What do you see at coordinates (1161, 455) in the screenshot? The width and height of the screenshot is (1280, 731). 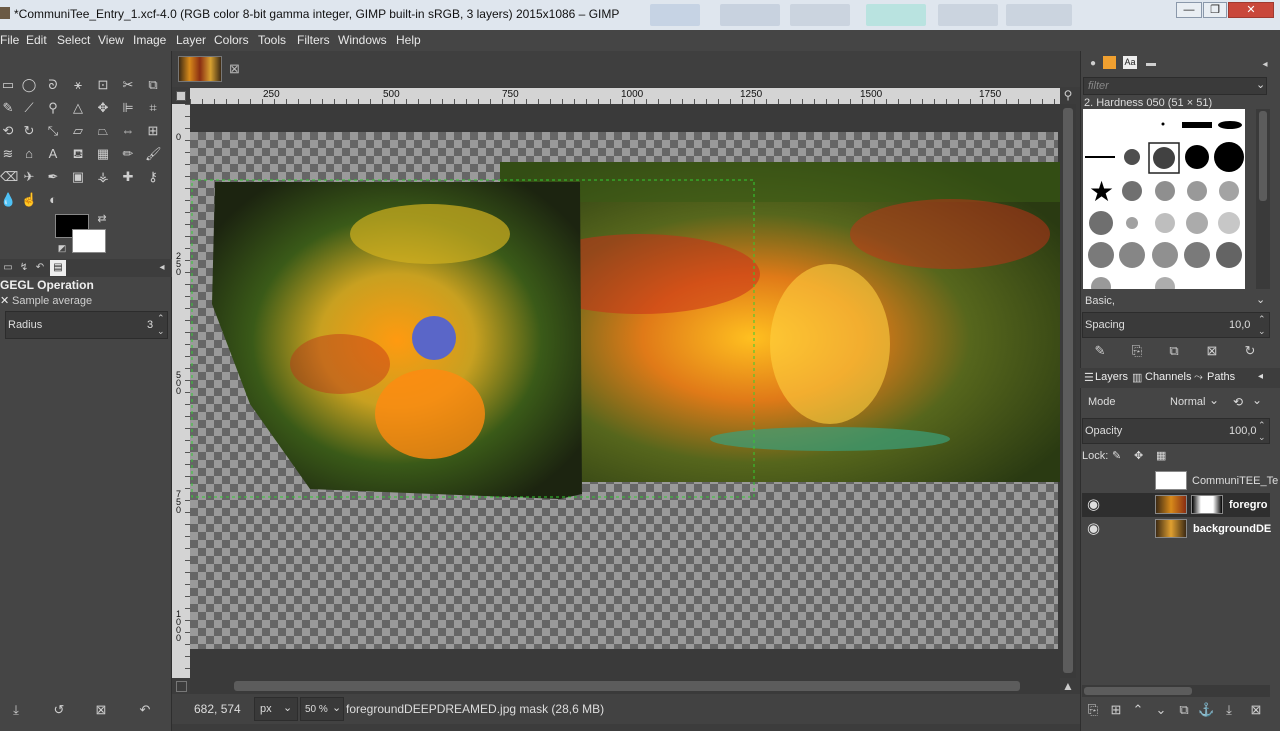 I see `lock-alpha-icon: ▦` at bounding box center [1161, 455].